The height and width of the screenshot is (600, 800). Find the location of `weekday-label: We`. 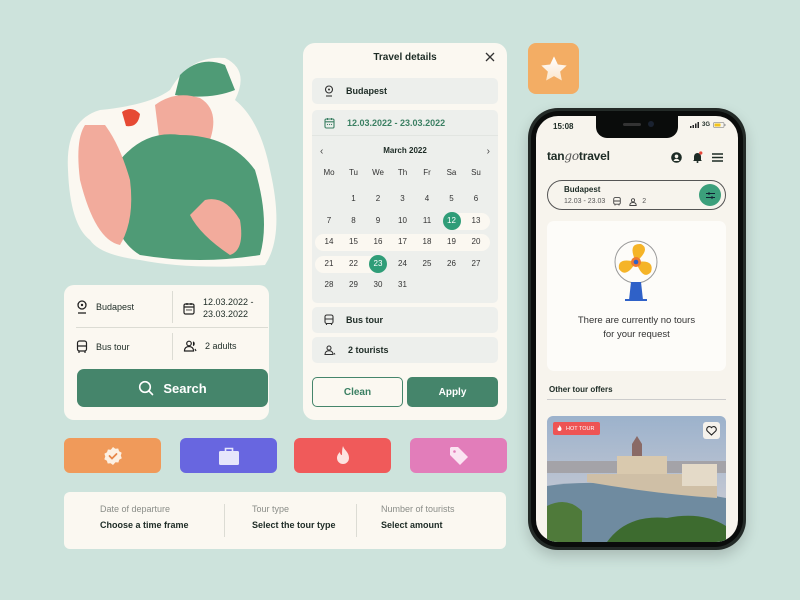

weekday-label: We is located at coordinates (378, 172).